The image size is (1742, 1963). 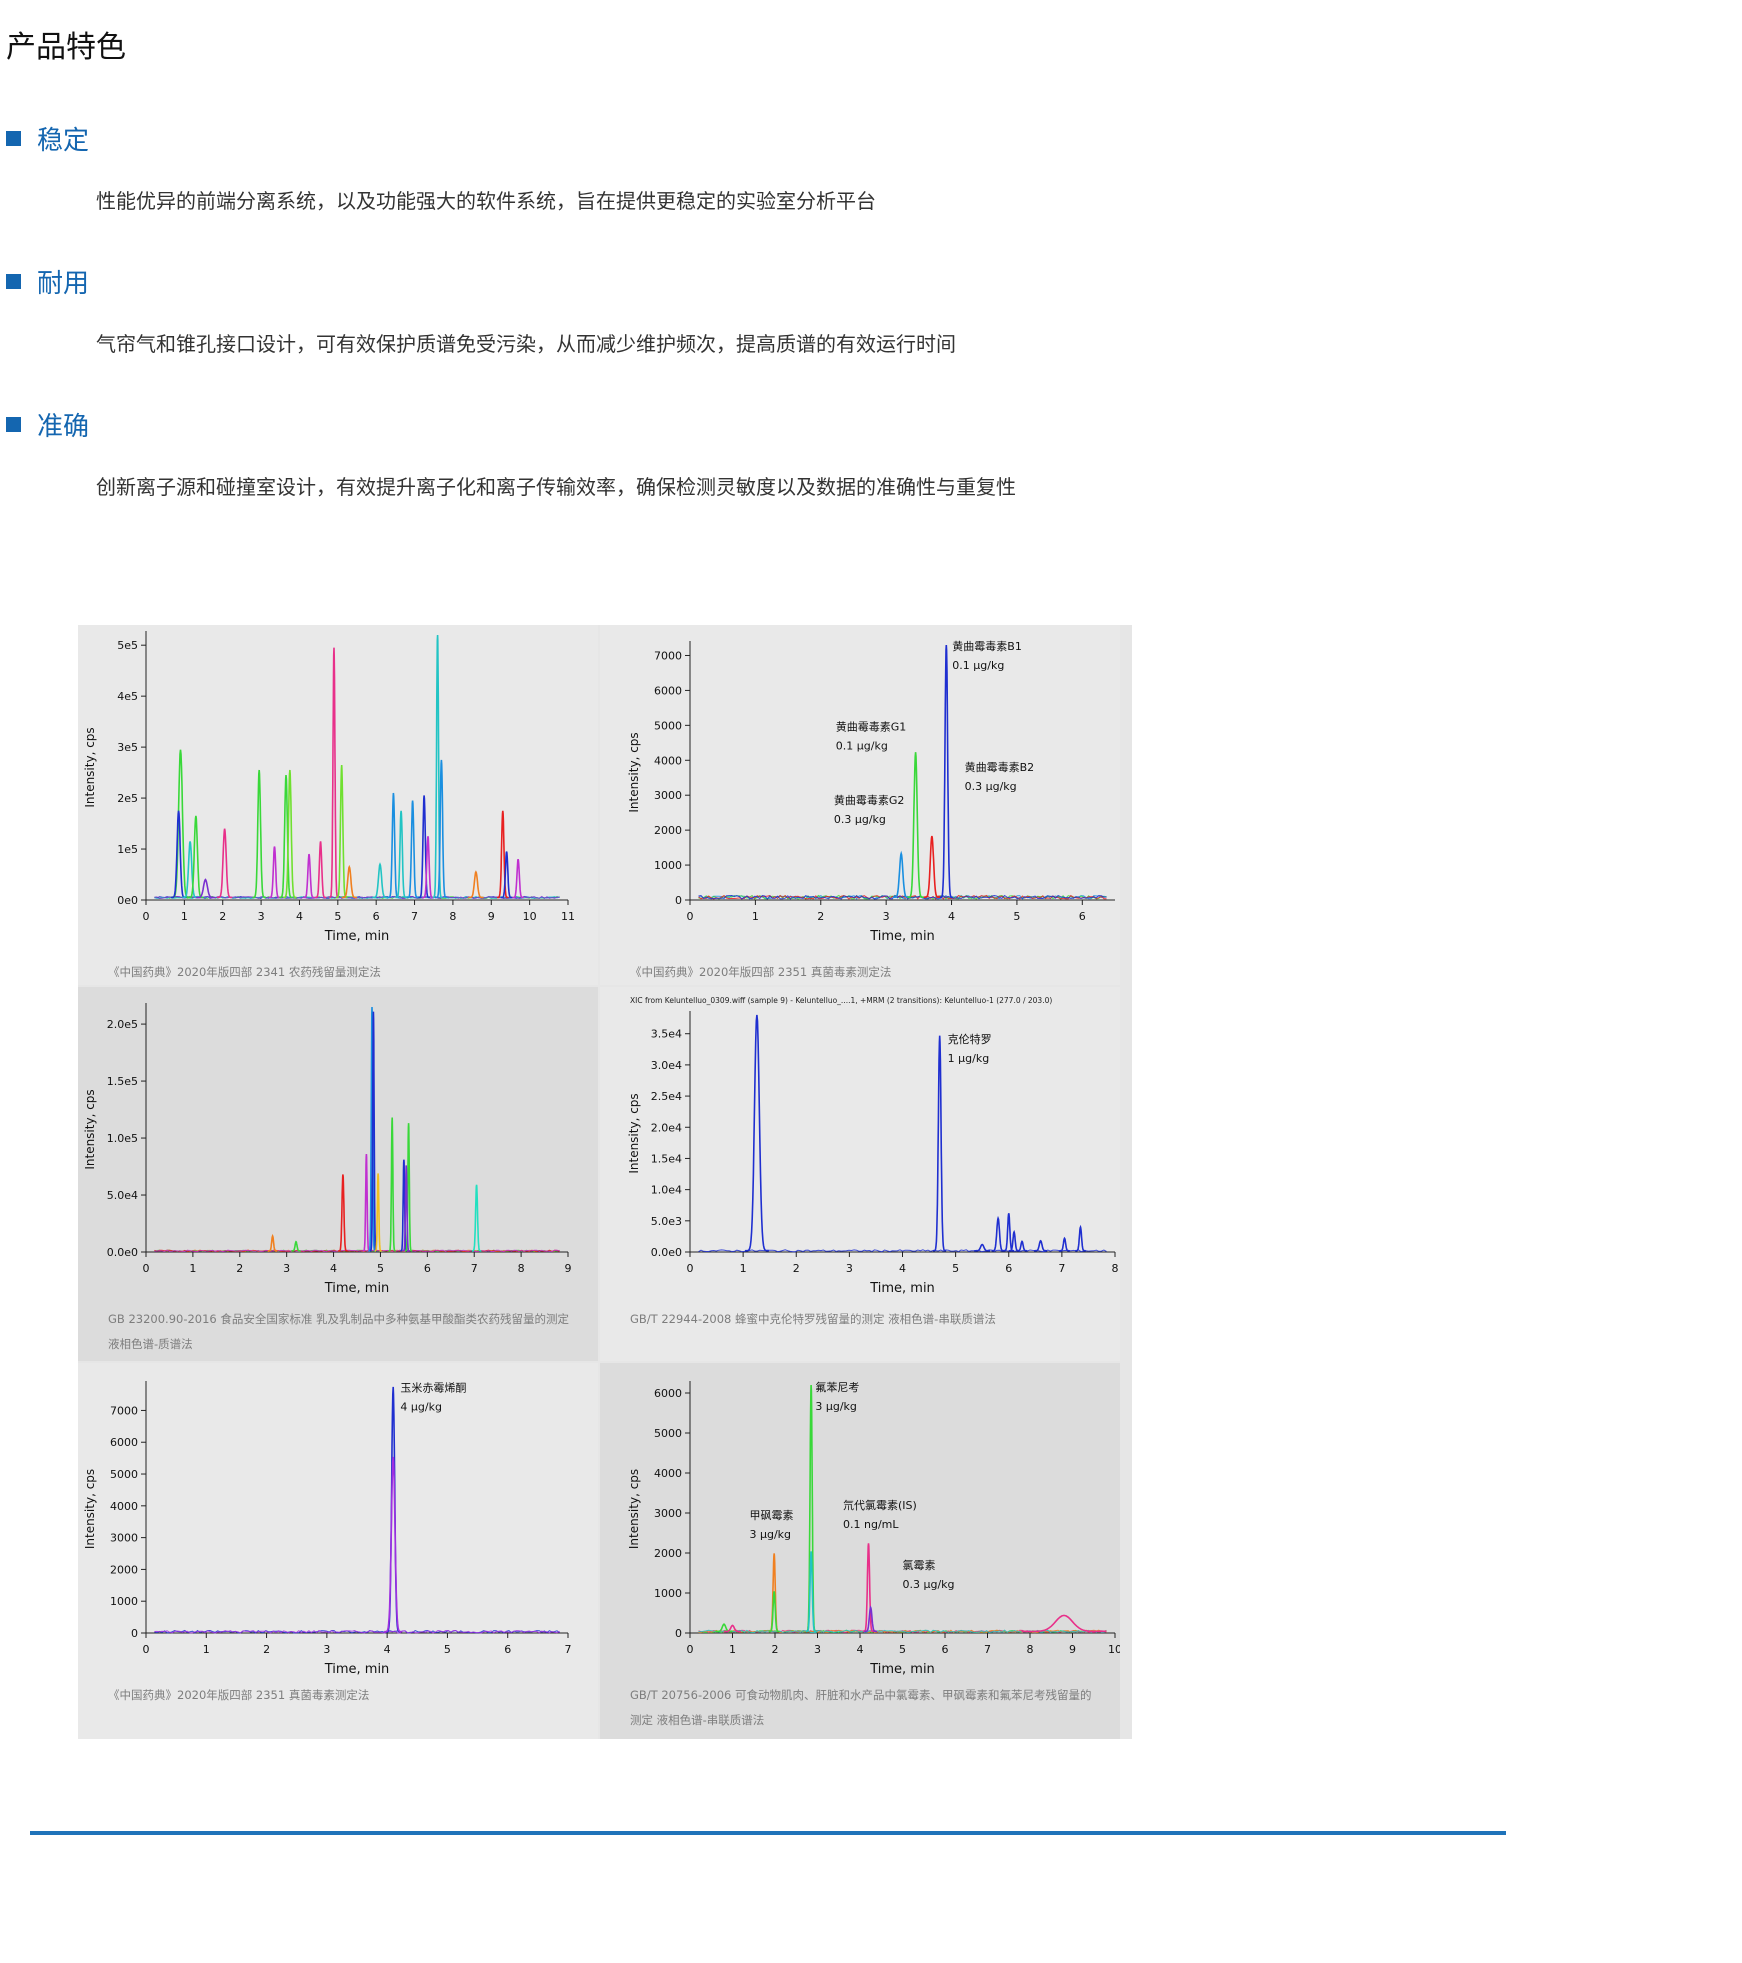 I want to click on peak-annotation-name: 甲砜霉素, so click(x=772, y=1515).